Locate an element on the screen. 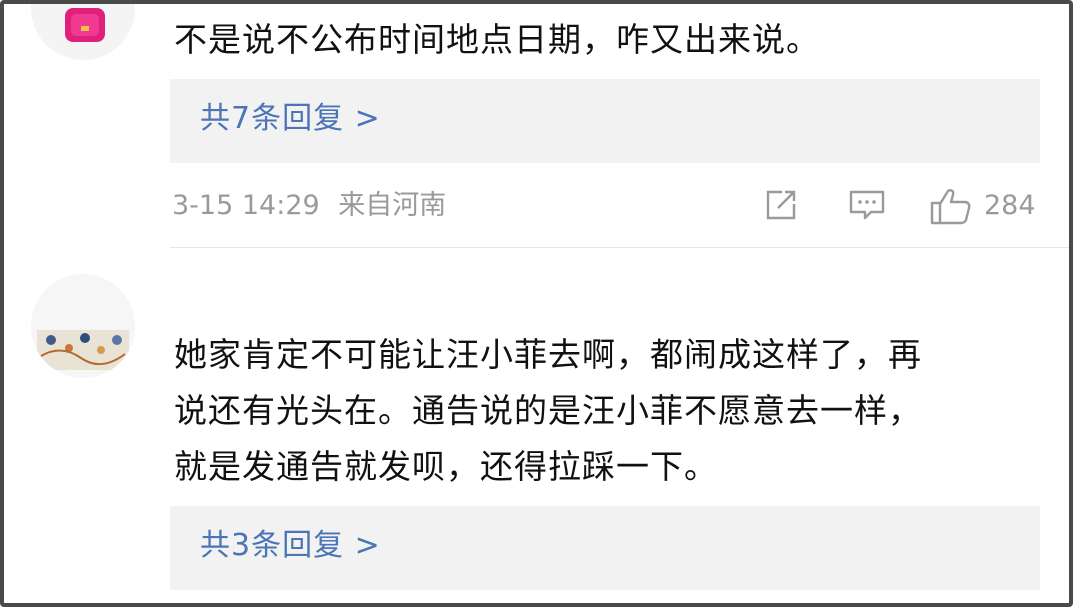 This screenshot has width=1073, height=607. comment-text: 不是说不公布时间地点日期，咋又出来说。 is located at coordinates (497, 39).